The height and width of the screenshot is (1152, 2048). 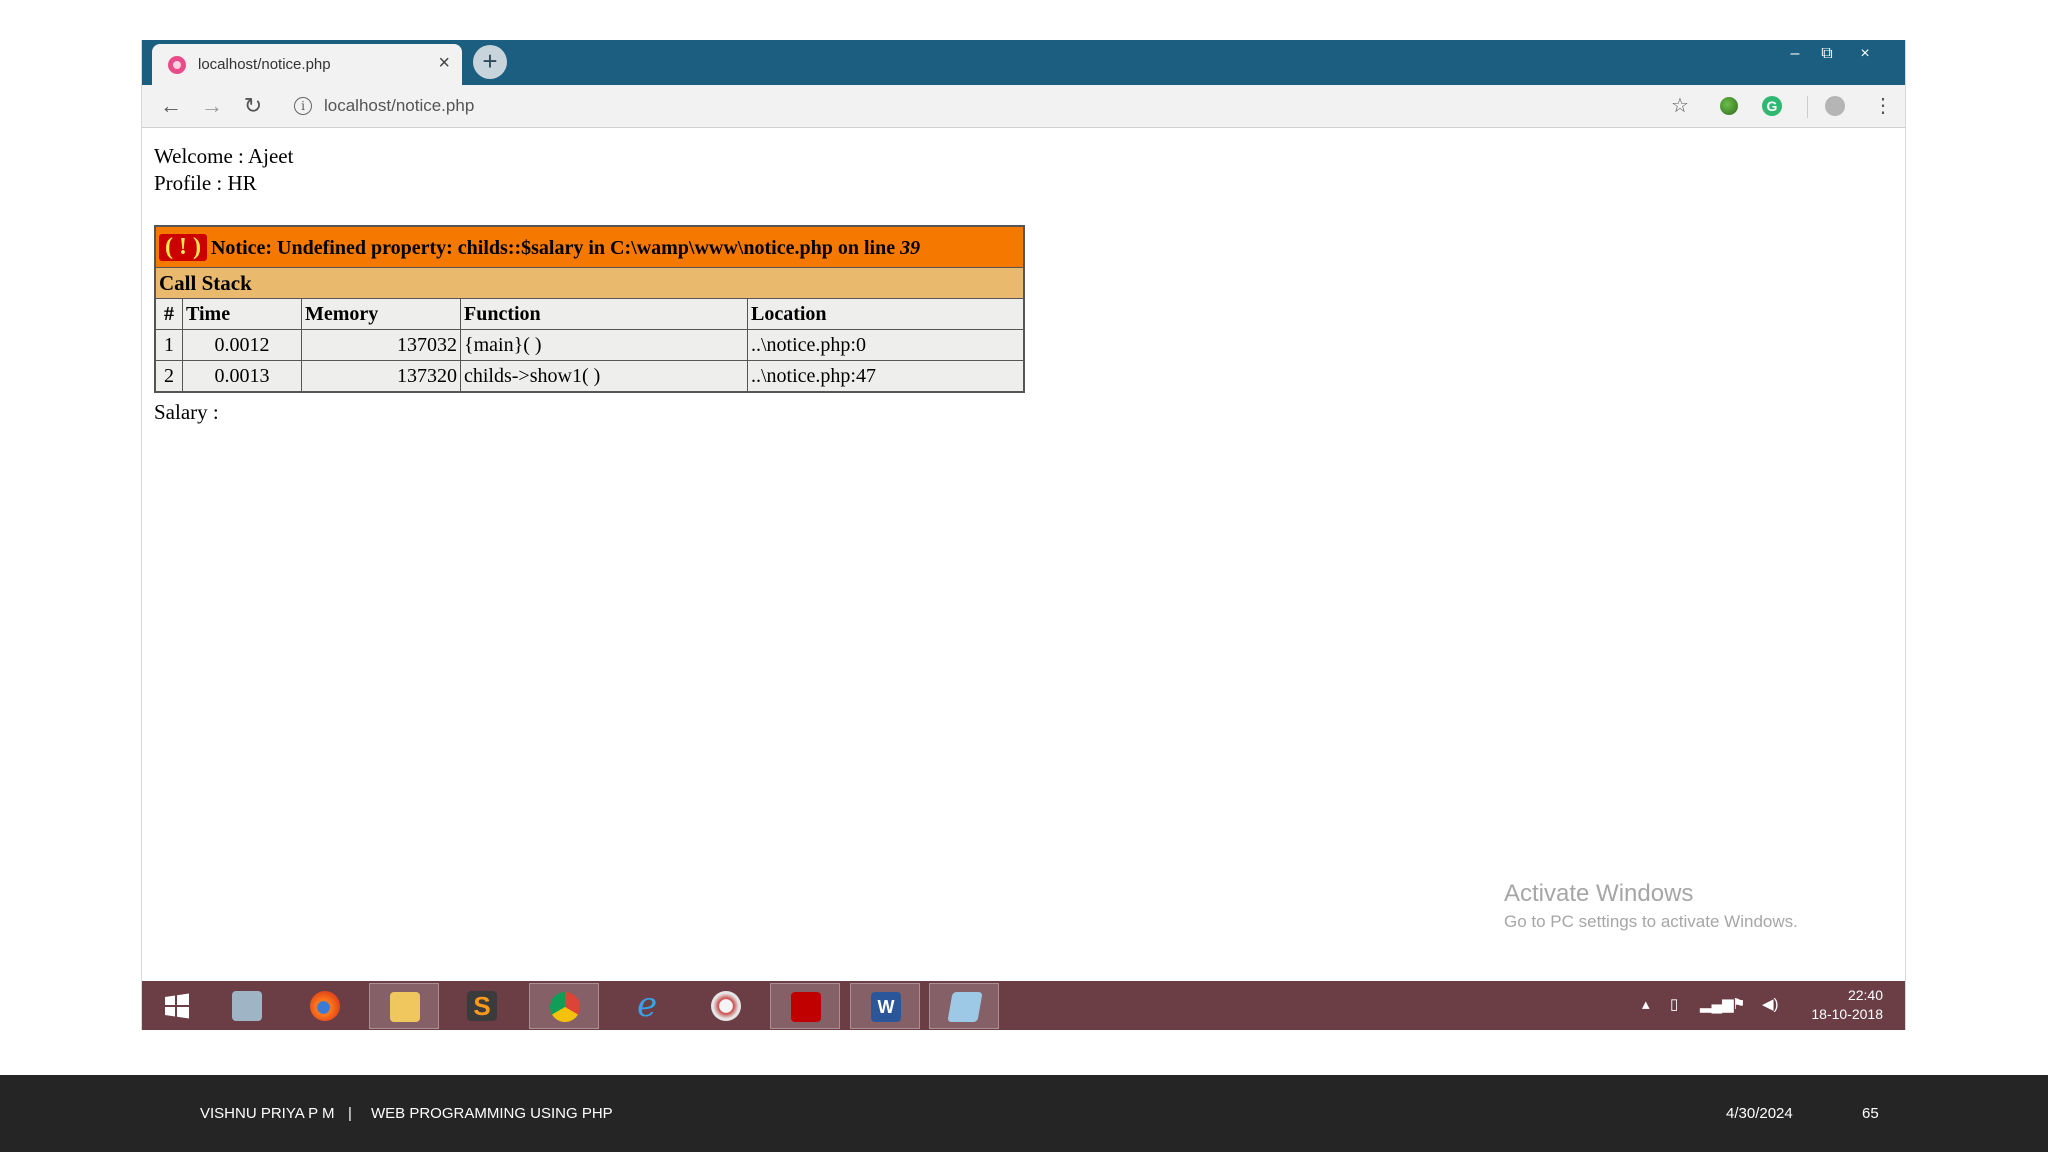 I want to click on clock-time: 22:40, so click(x=1865, y=995).